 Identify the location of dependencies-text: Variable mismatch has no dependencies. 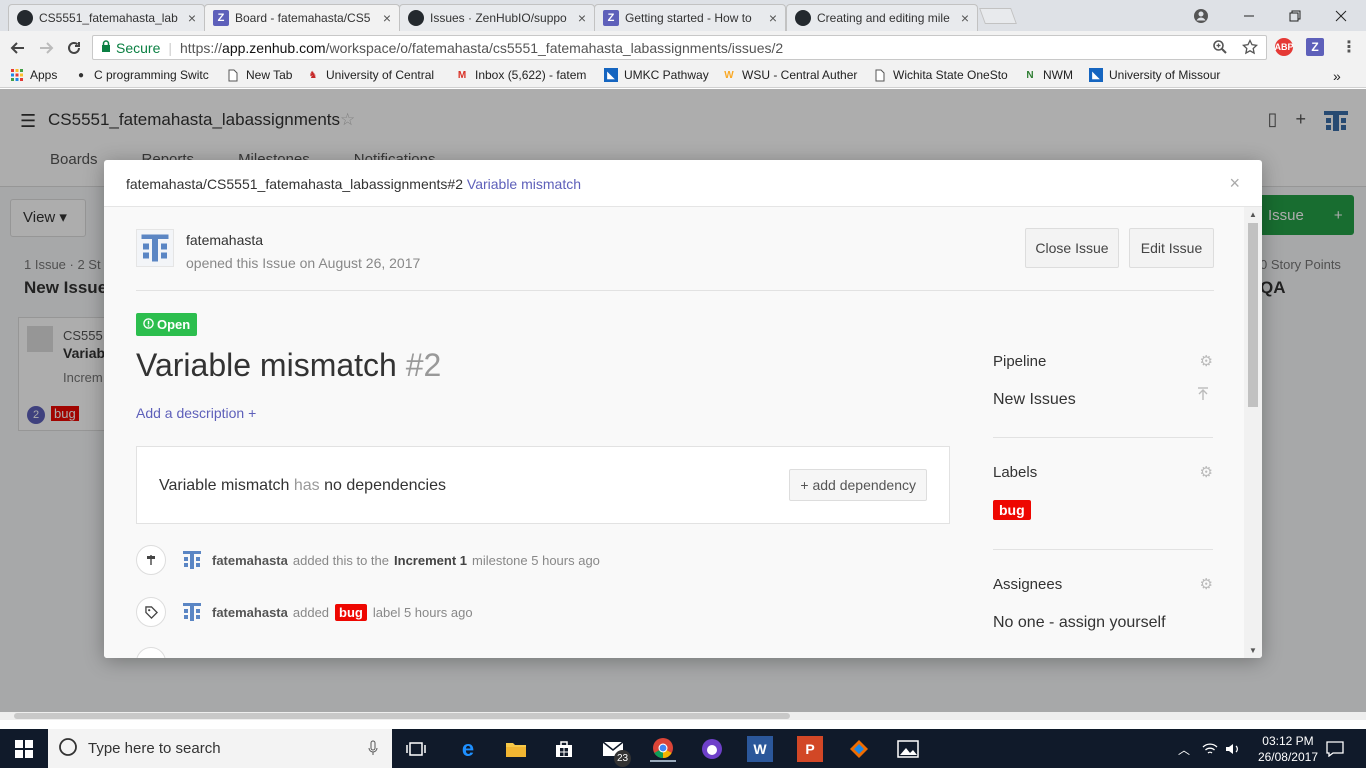
(302, 486).